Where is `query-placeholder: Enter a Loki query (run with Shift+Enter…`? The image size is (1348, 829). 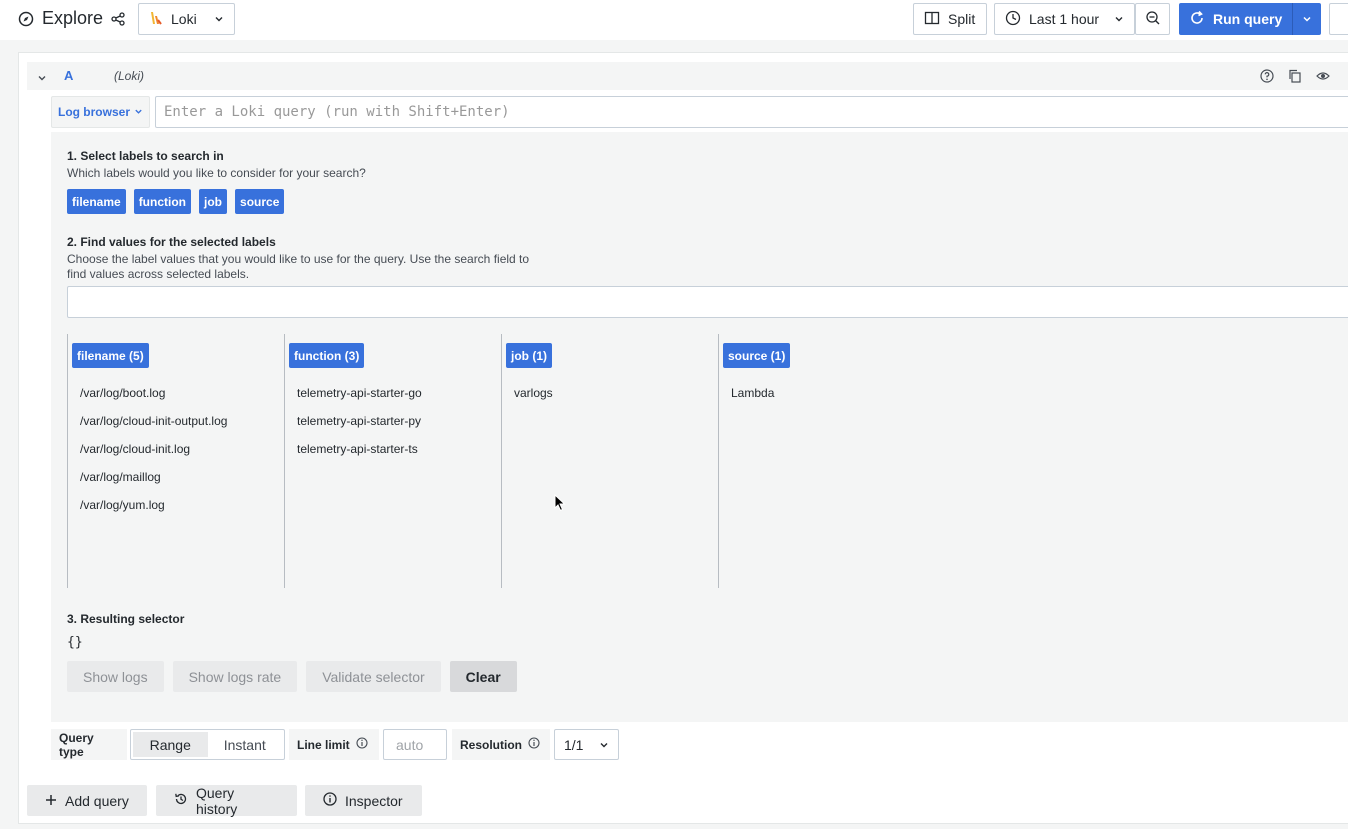
query-placeholder: Enter a Loki query (run with Shift+Enter… is located at coordinates (337, 112).